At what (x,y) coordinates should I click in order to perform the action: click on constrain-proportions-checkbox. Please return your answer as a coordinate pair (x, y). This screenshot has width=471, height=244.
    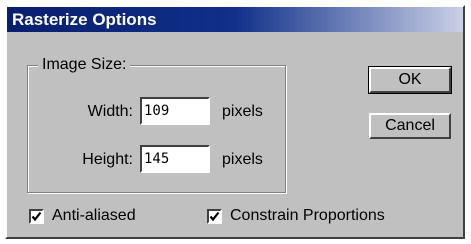
    Looking at the image, I should click on (214, 216).